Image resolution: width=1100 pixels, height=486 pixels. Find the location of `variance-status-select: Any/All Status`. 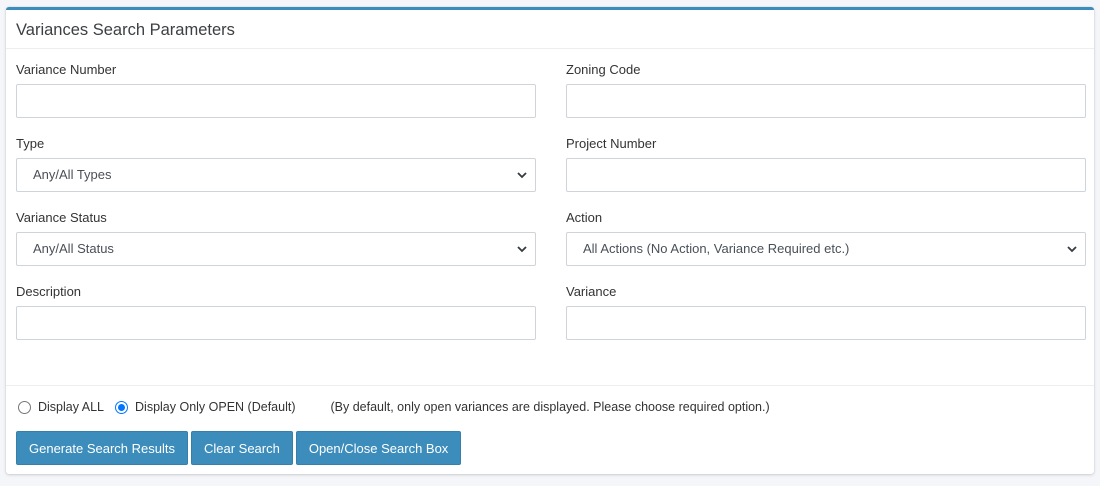

variance-status-select: Any/All Status is located at coordinates (276, 249).